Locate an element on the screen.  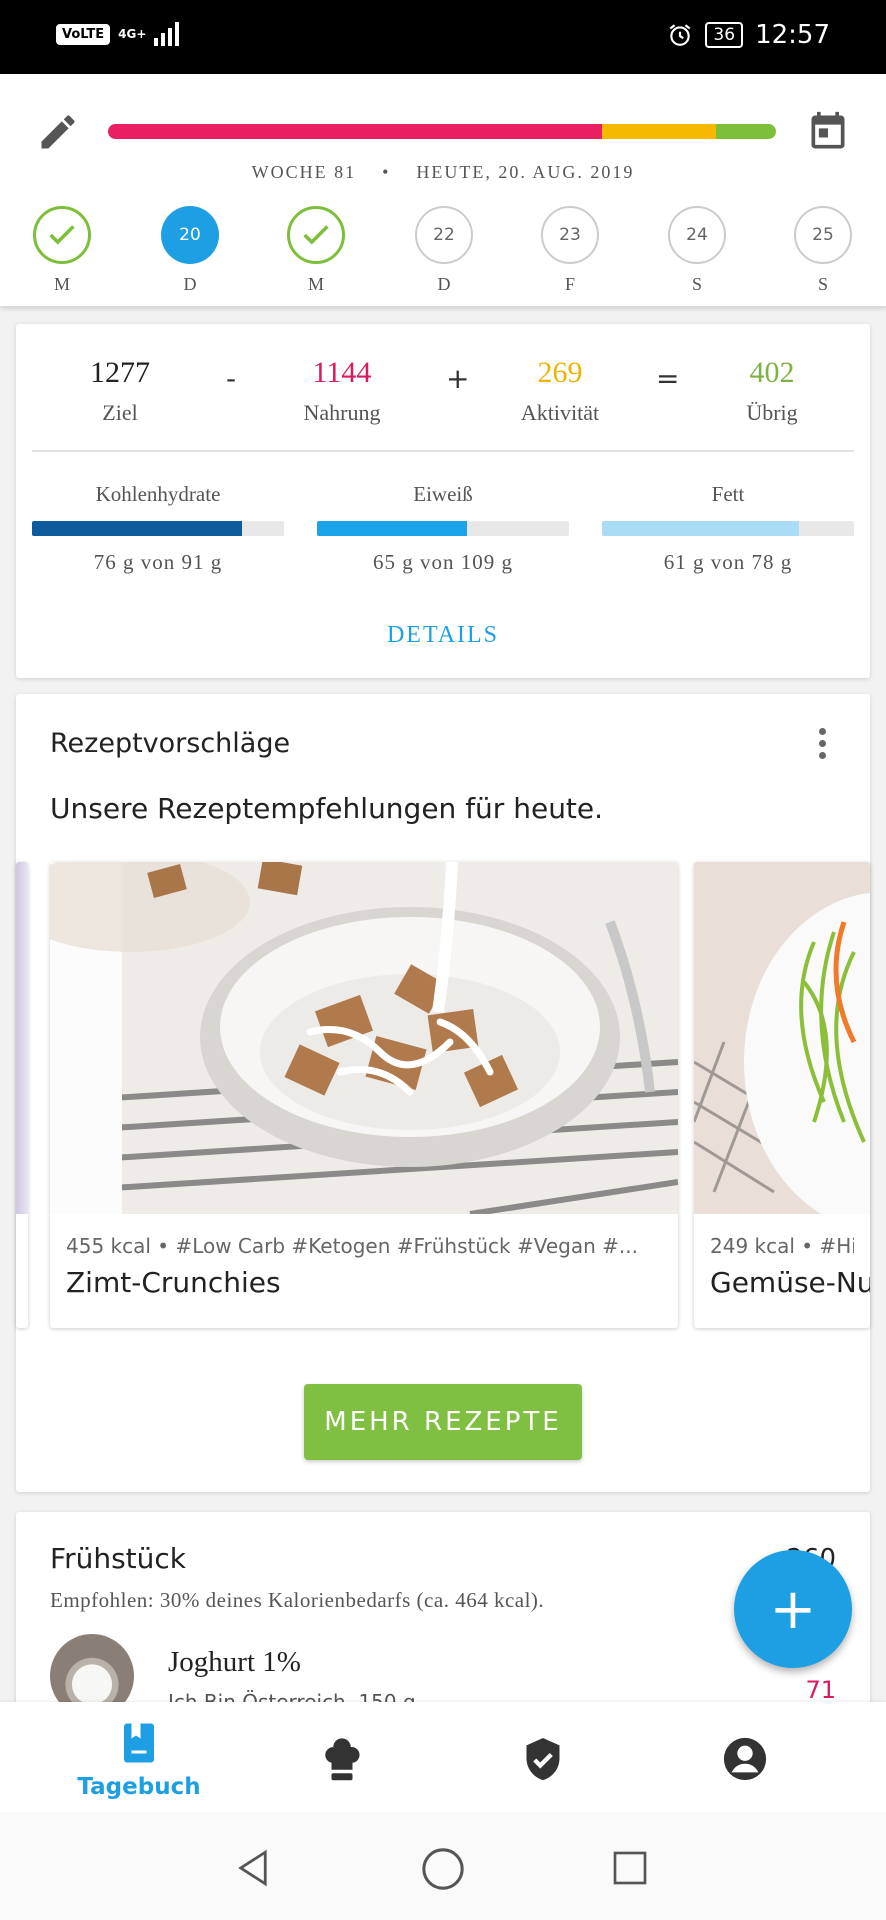
bottom-navigation: Tagebuch is located at coordinates (443, 1757).